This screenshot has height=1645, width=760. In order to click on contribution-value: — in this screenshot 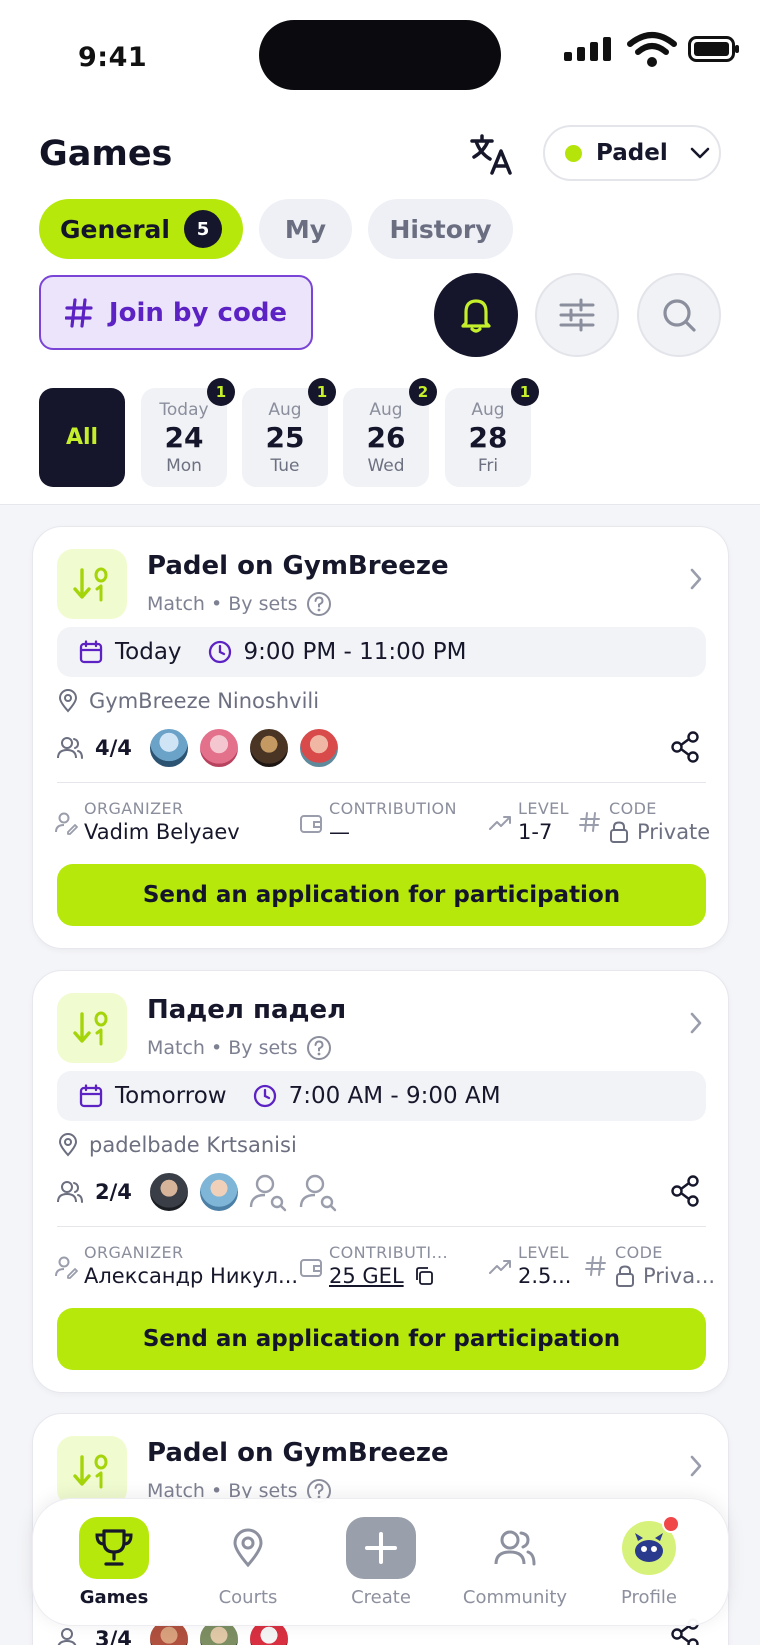, I will do `click(339, 832)`.